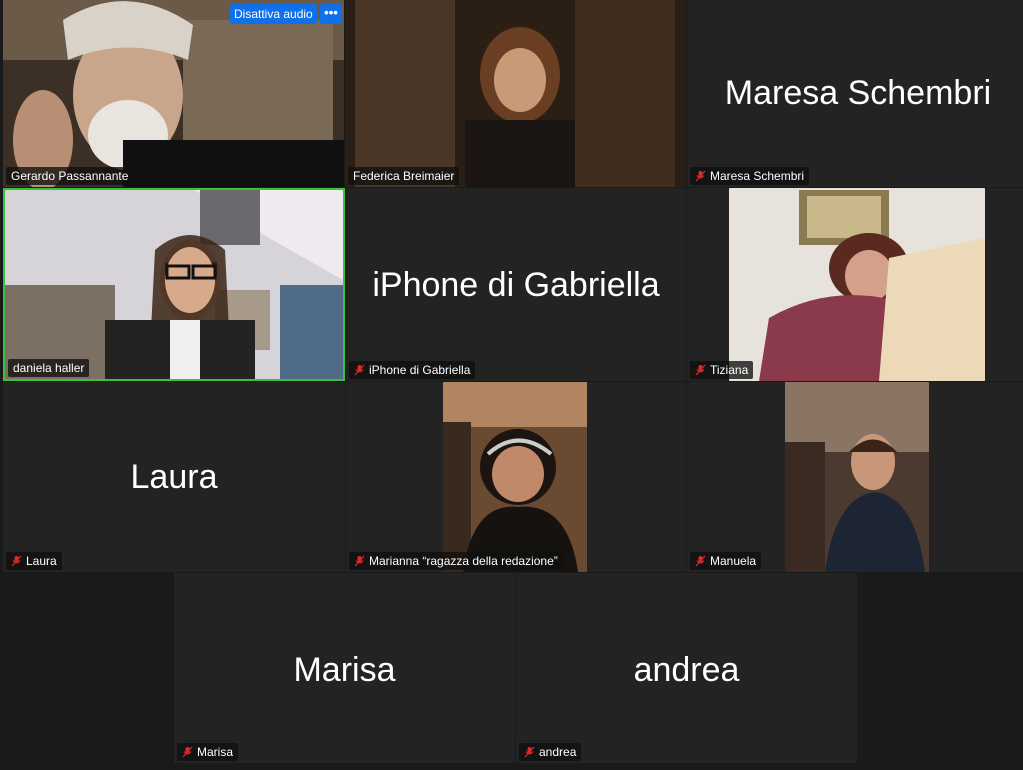  I want to click on participant-tile-tiziana: Tiziana, so click(855, 284).